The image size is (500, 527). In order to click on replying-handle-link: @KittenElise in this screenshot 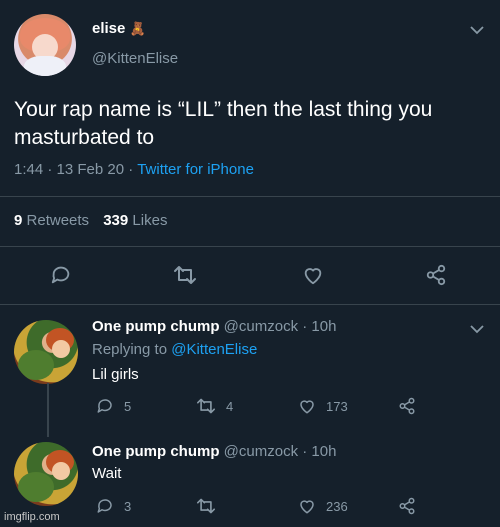, I will do `click(214, 349)`.